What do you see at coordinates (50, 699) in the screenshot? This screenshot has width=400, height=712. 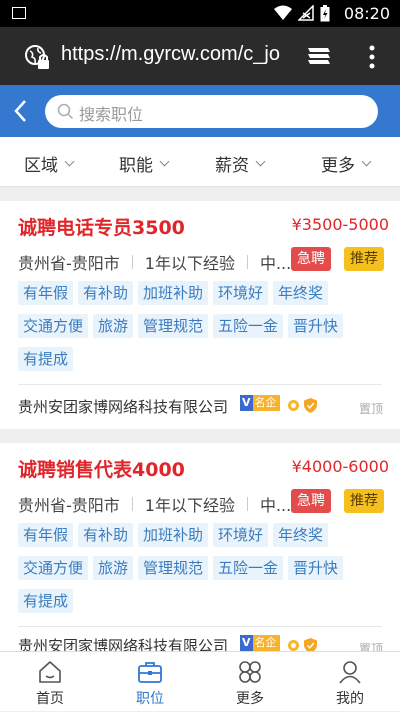 I see `nav-label: 首页` at bounding box center [50, 699].